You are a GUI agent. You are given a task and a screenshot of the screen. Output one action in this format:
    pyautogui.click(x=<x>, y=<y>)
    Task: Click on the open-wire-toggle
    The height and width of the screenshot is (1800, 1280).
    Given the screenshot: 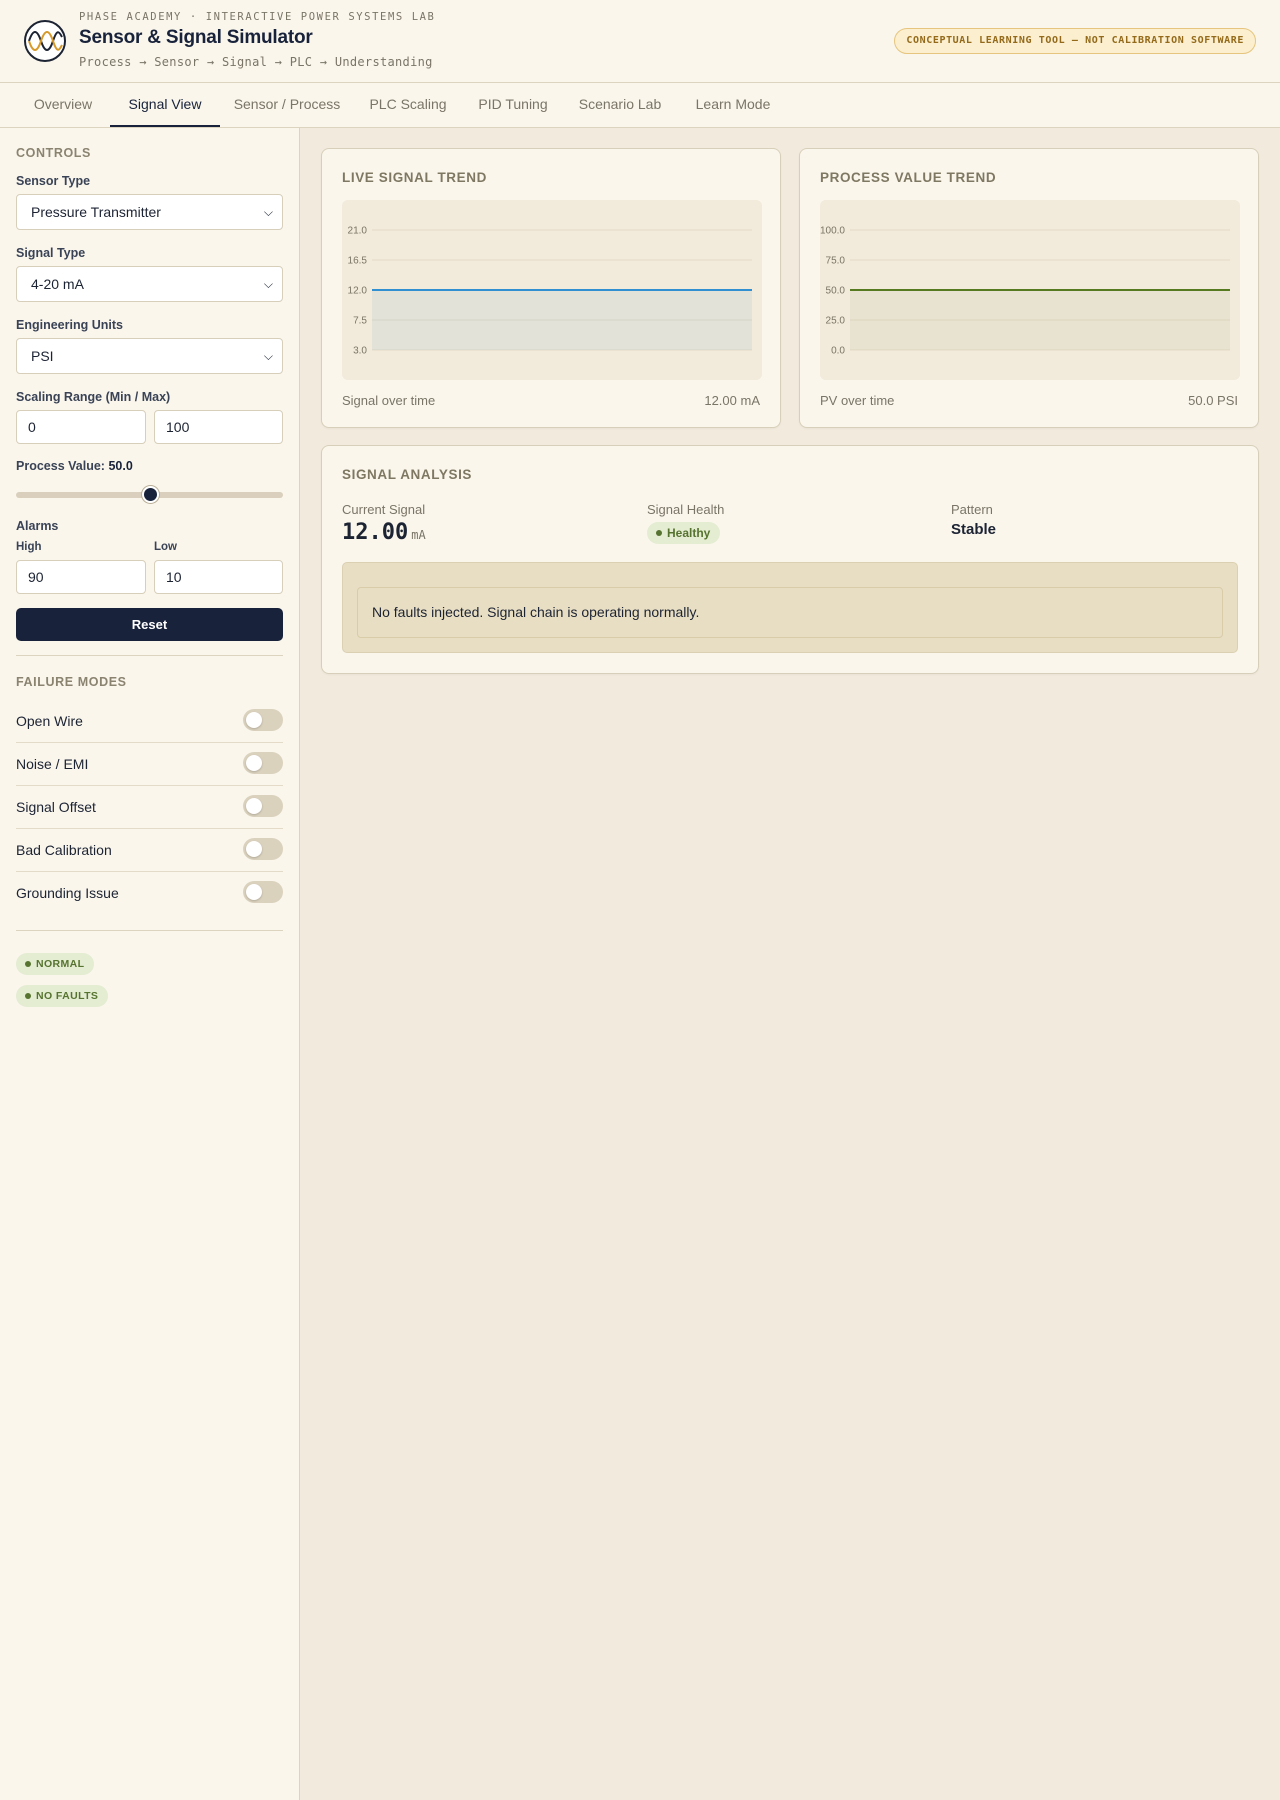 What is the action you would take?
    pyautogui.click(x=263, y=720)
    